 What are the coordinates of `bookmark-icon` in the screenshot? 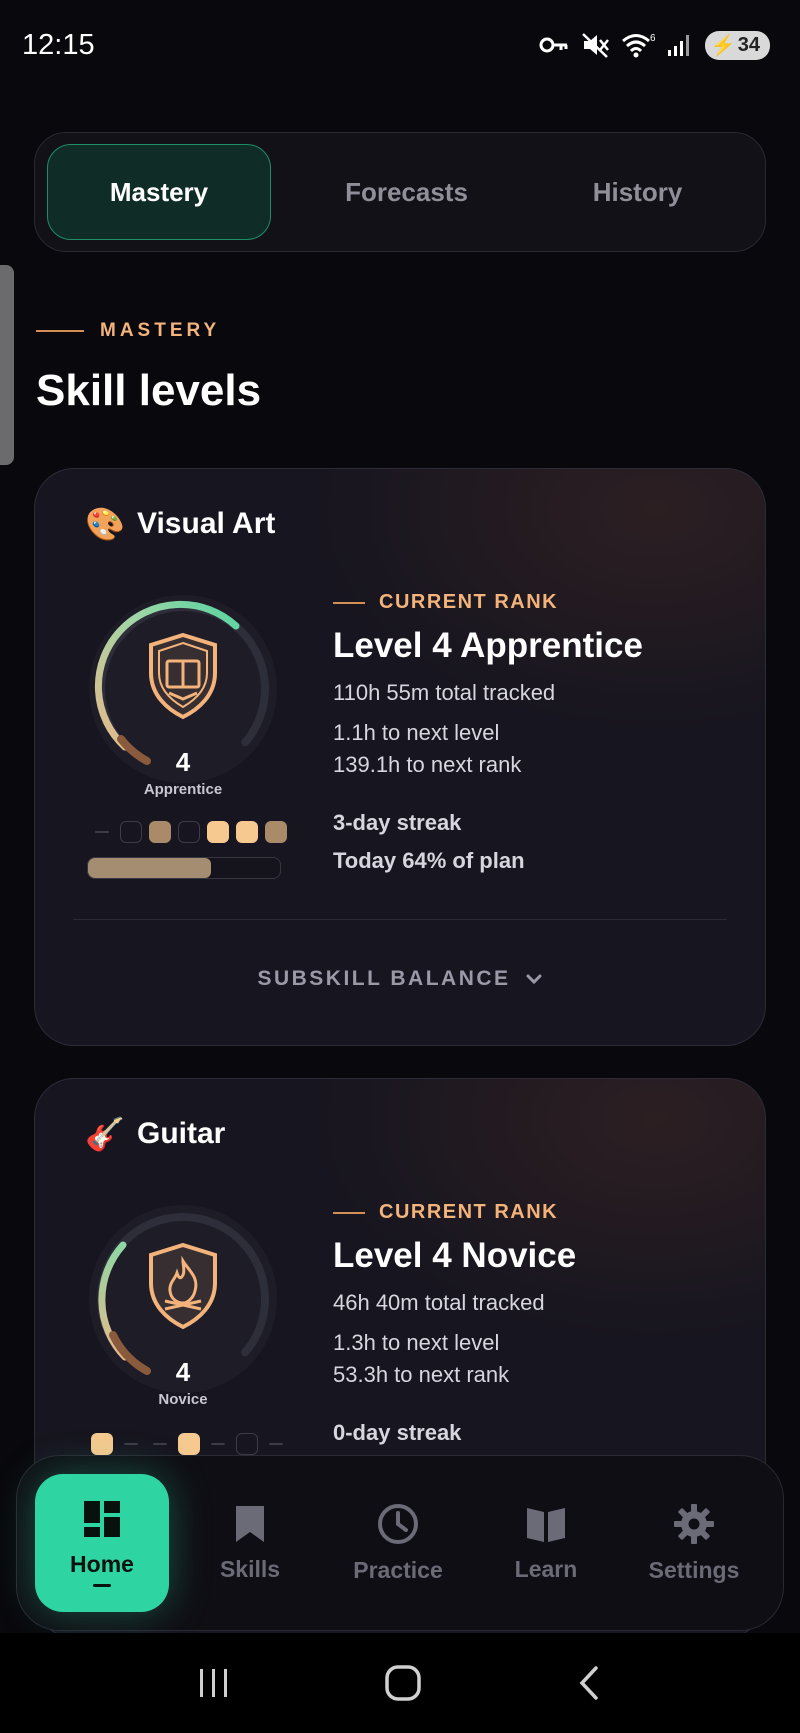 It's located at (250, 1523).